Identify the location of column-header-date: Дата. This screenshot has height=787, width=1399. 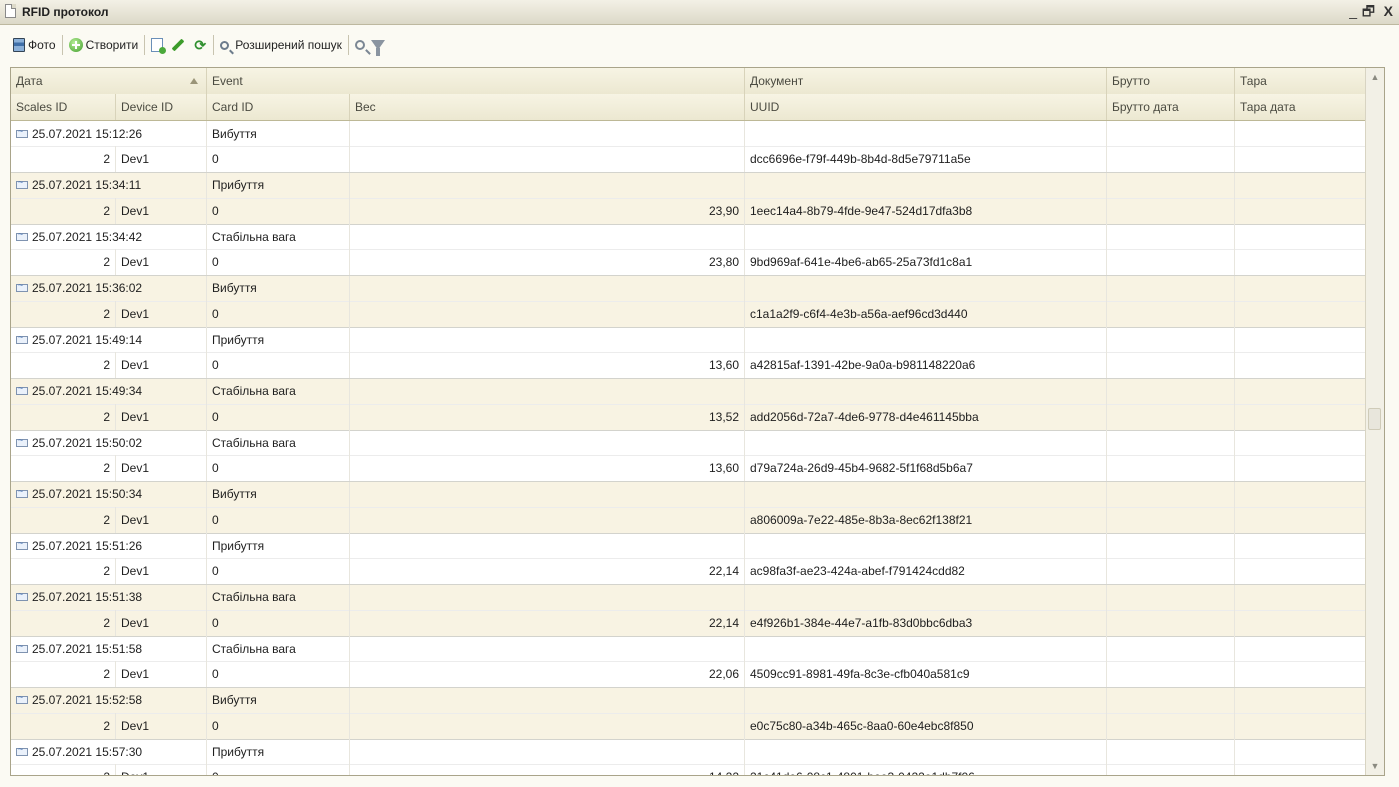
(109, 81).